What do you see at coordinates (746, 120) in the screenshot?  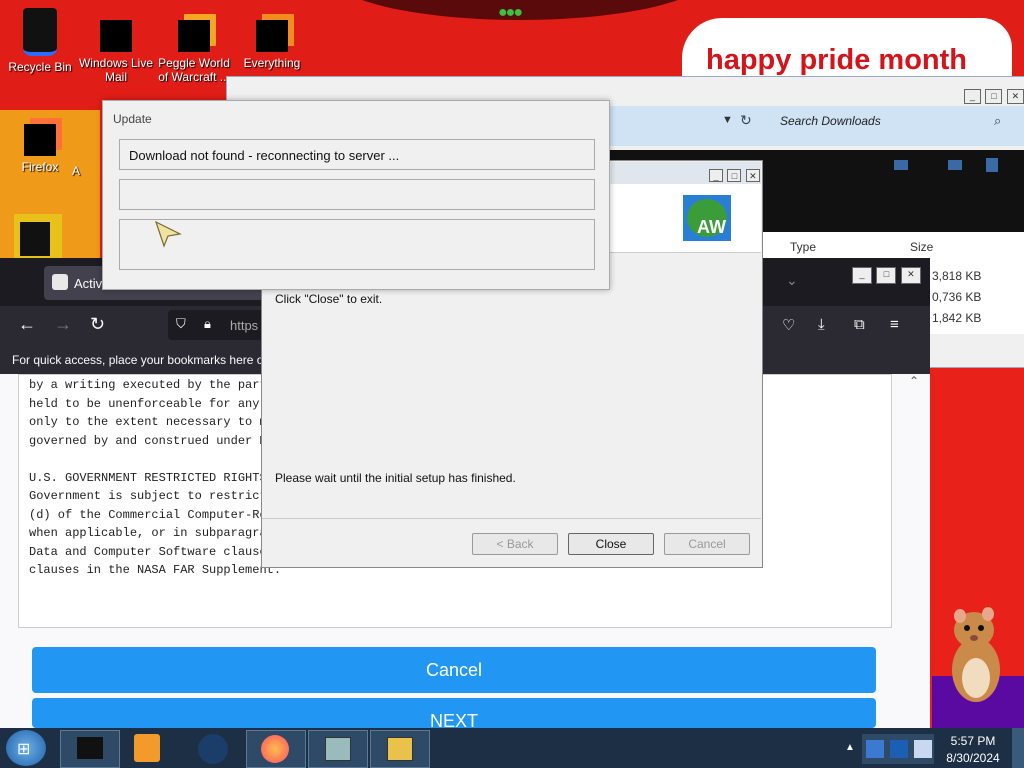 I see `refresh-icon: ↻` at bounding box center [746, 120].